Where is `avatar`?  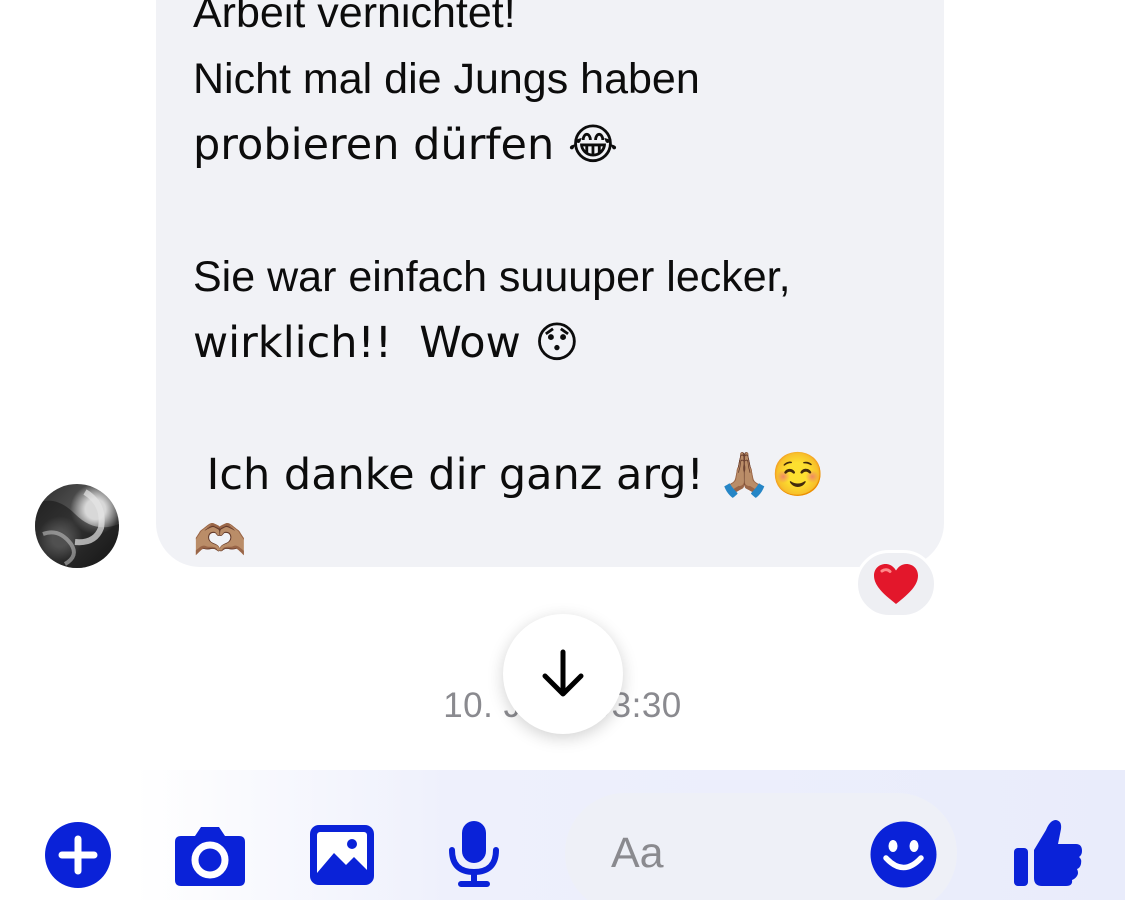
avatar is located at coordinates (77, 526).